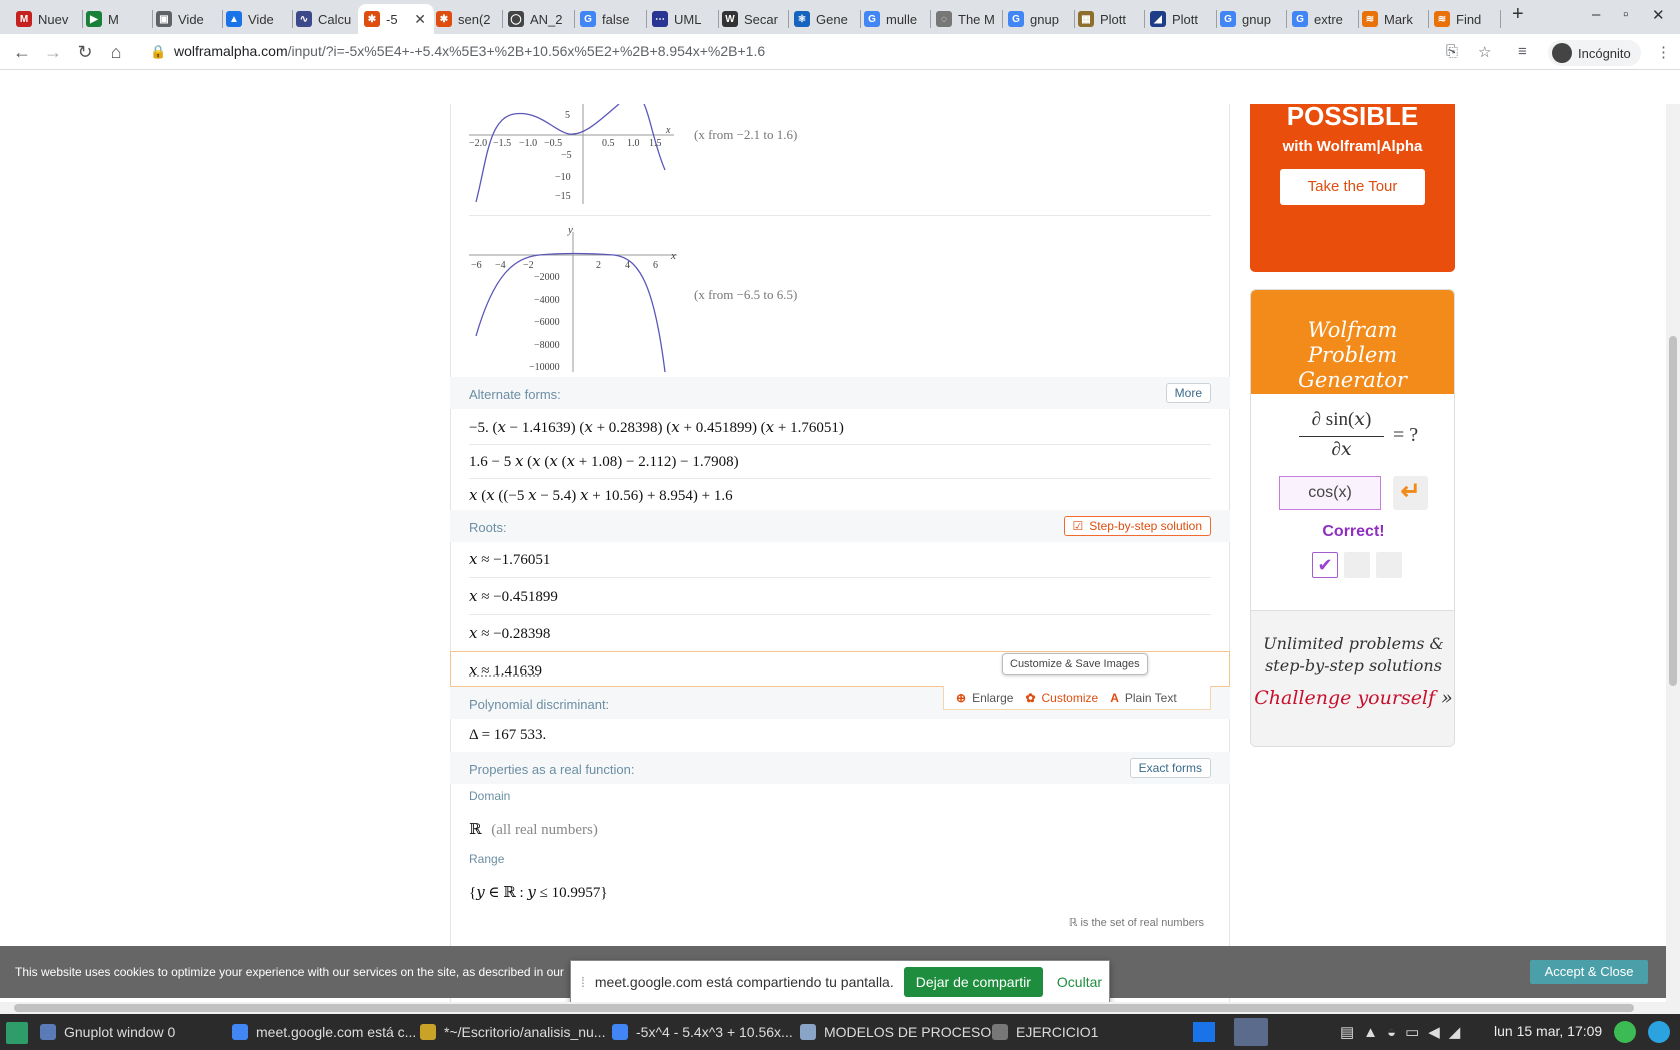 The width and height of the screenshot is (1680, 1050). What do you see at coordinates (610, 19) in the screenshot?
I see `browser-tab: Gfalse` at bounding box center [610, 19].